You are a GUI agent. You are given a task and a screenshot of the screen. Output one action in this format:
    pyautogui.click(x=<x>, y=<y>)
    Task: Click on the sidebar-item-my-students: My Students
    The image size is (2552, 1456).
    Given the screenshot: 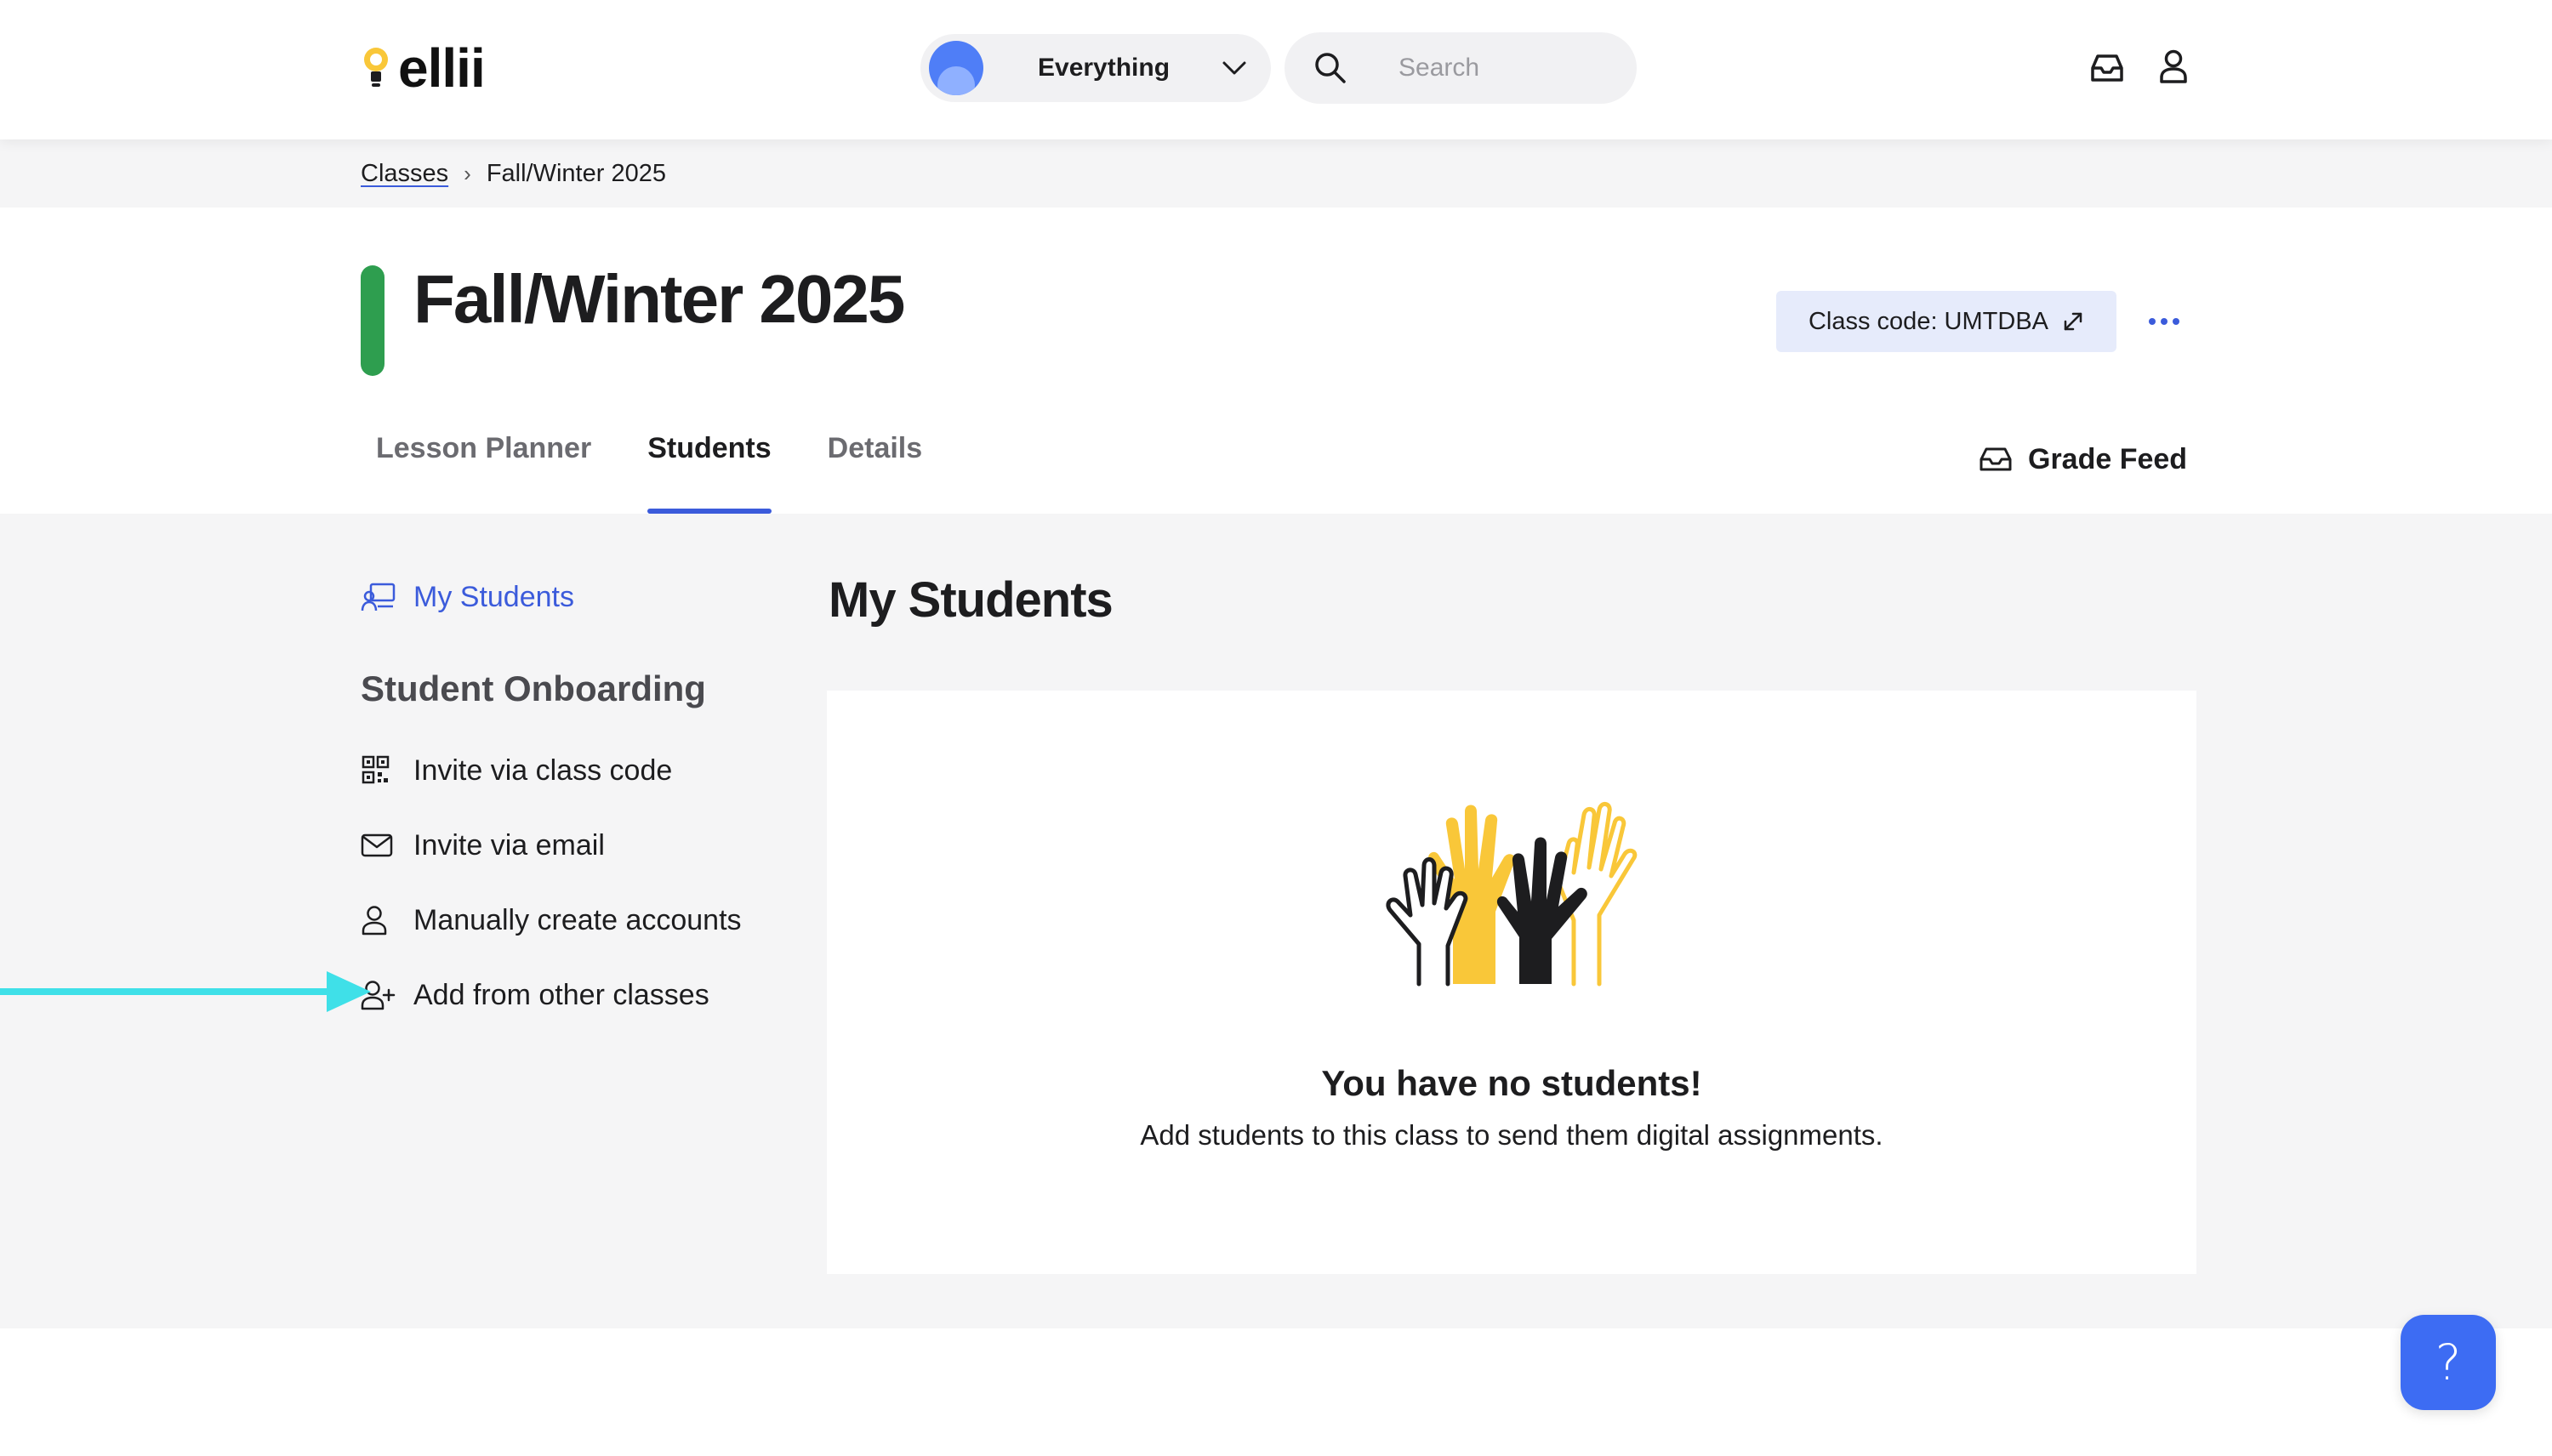 What is the action you would take?
    pyautogui.click(x=573, y=597)
    